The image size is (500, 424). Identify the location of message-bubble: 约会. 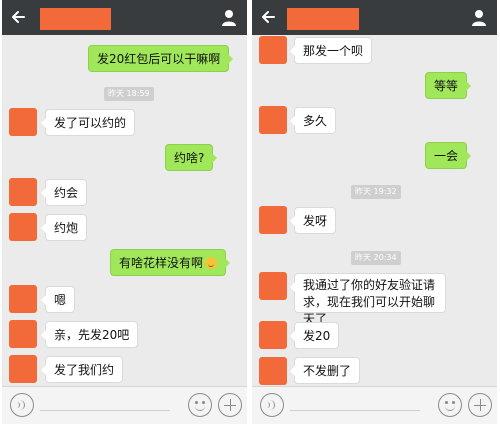
(64, 192).